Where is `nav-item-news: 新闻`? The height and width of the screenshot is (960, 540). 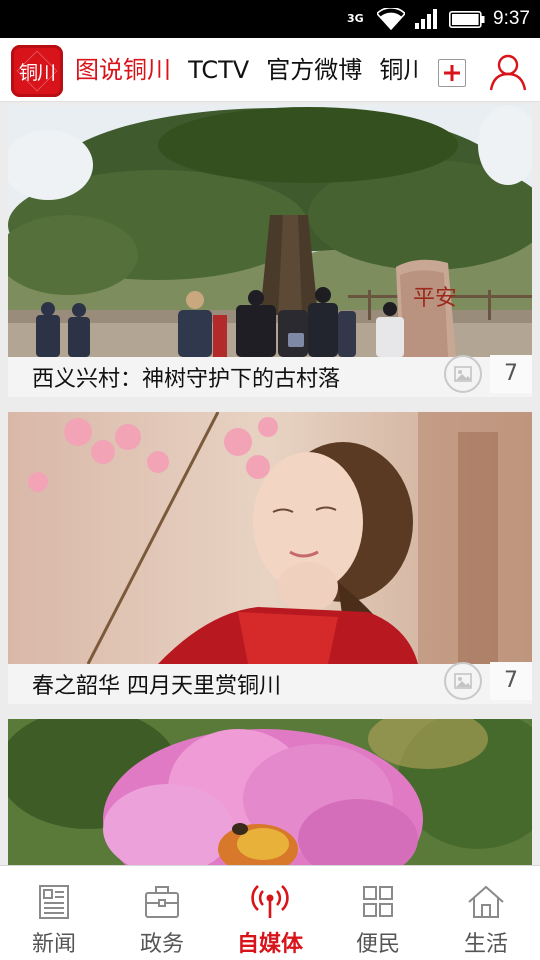
nav-item-news: 新闻 is located at coordinates (54, 913).